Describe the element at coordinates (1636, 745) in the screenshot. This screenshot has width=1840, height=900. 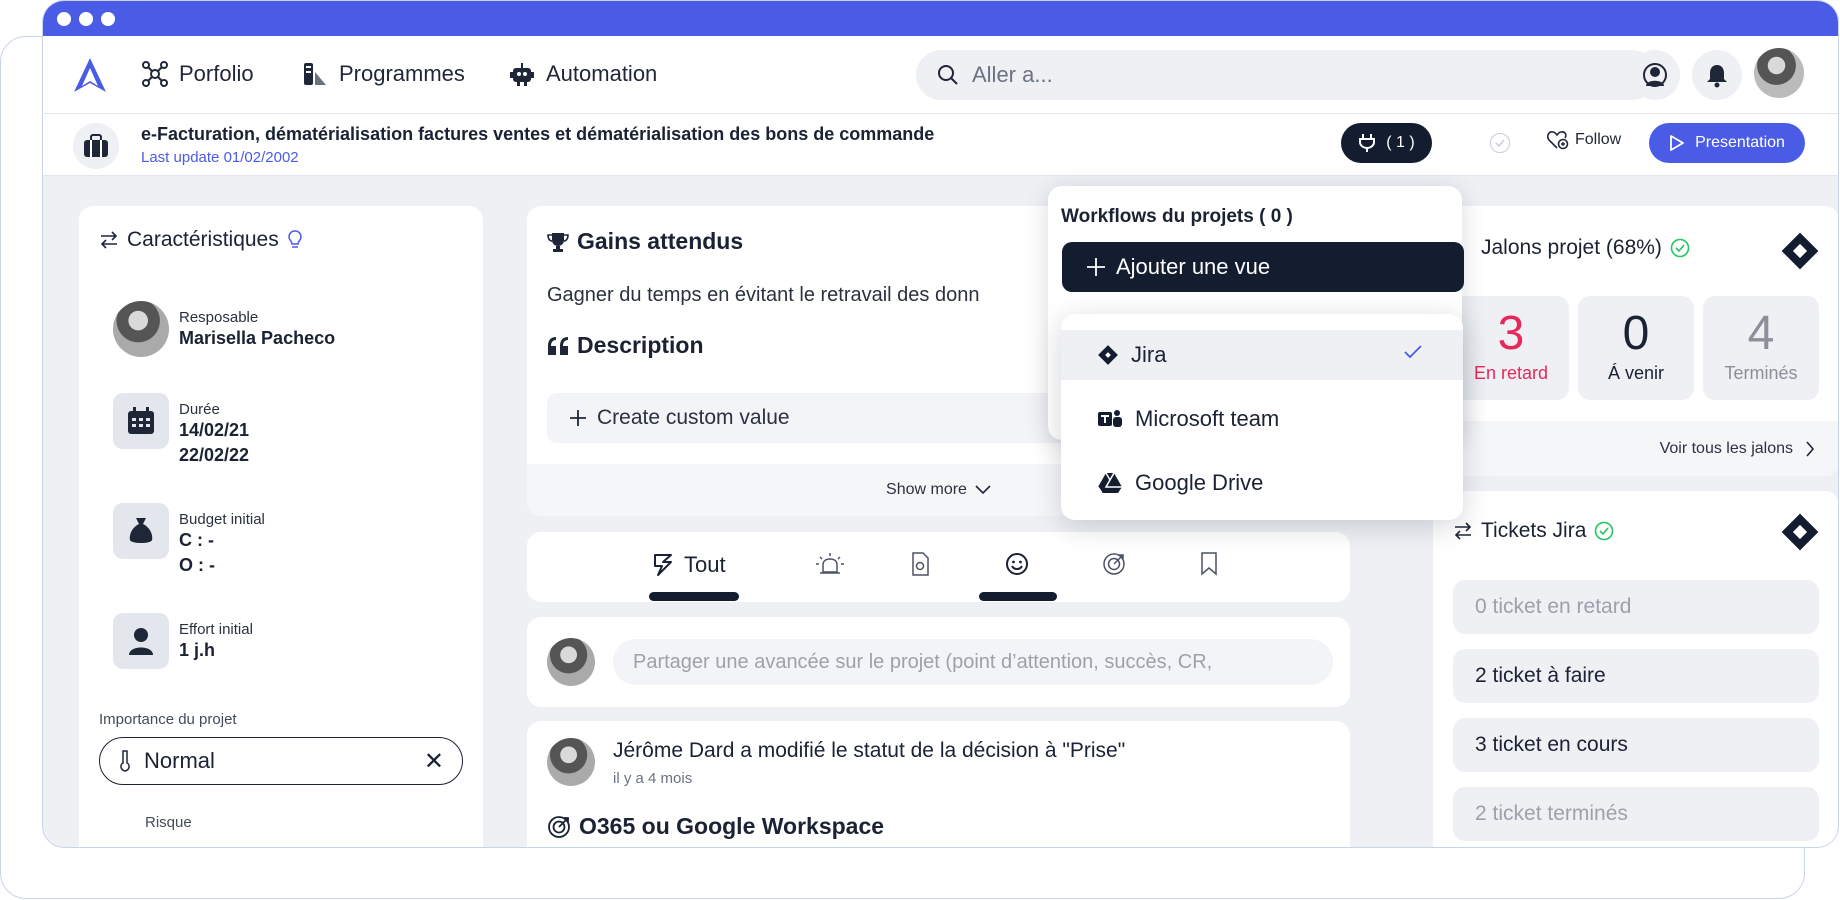
I see `ticket-row-en-cours: 3 ticket en cours` at that location.